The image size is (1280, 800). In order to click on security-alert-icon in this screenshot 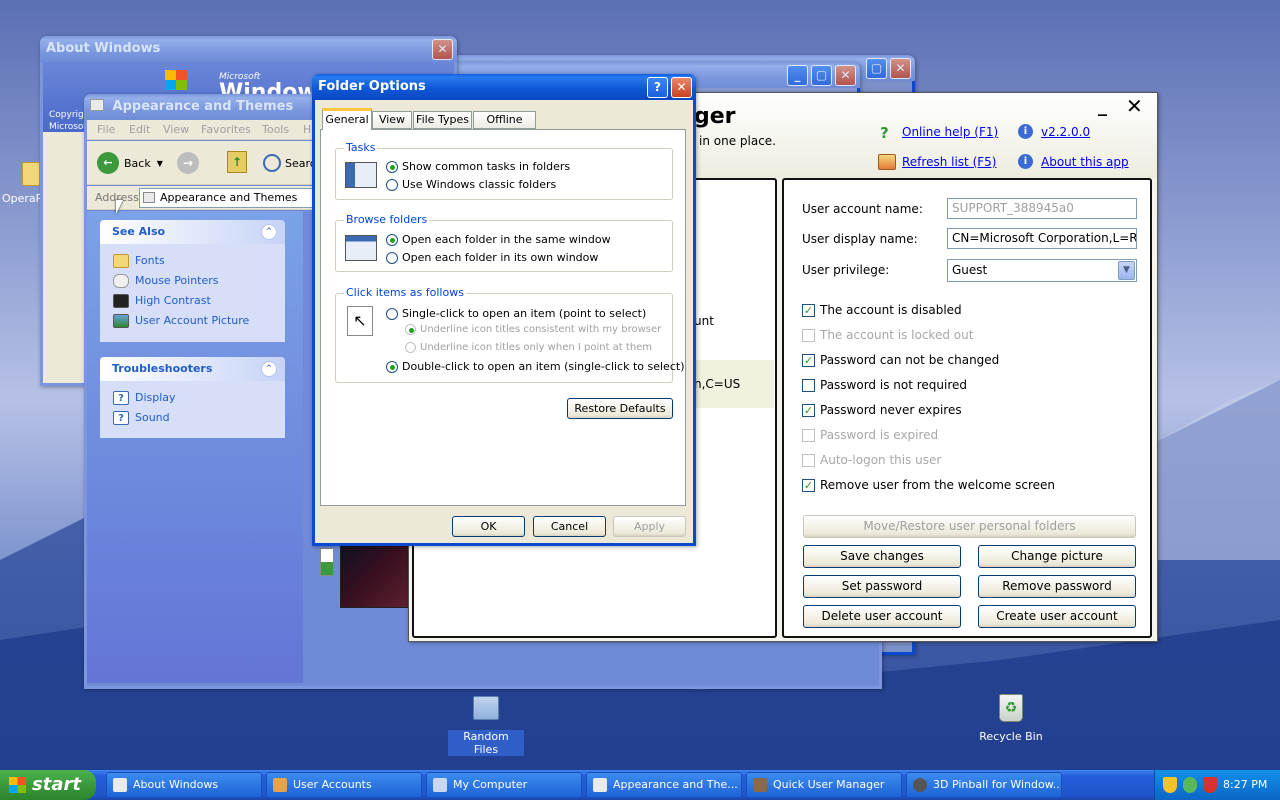, I will do `click(1210, 785)`.